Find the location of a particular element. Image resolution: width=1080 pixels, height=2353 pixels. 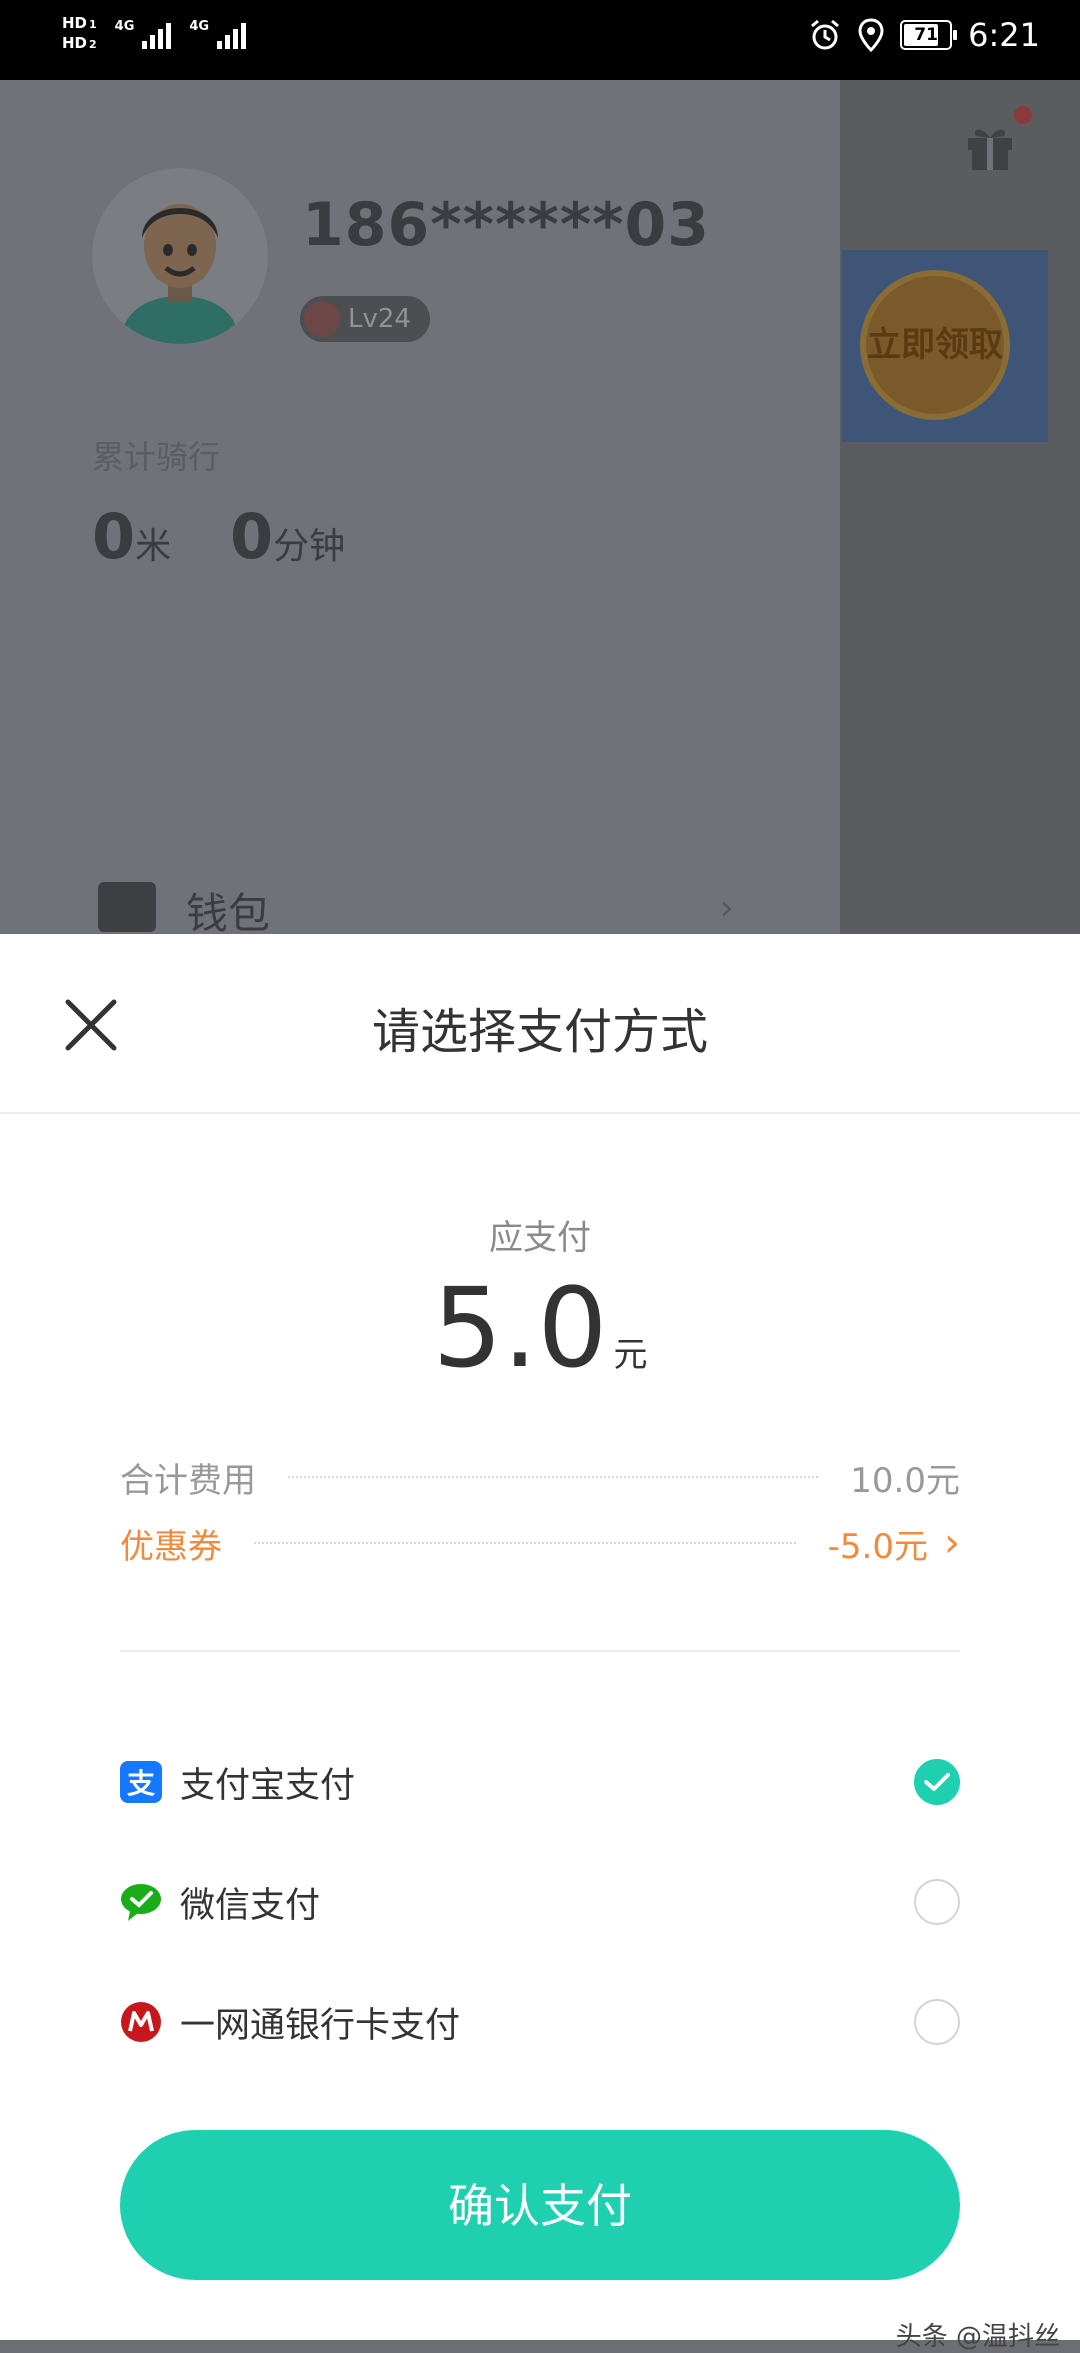

net2-label: 4G is located at coordinates (199, 26).